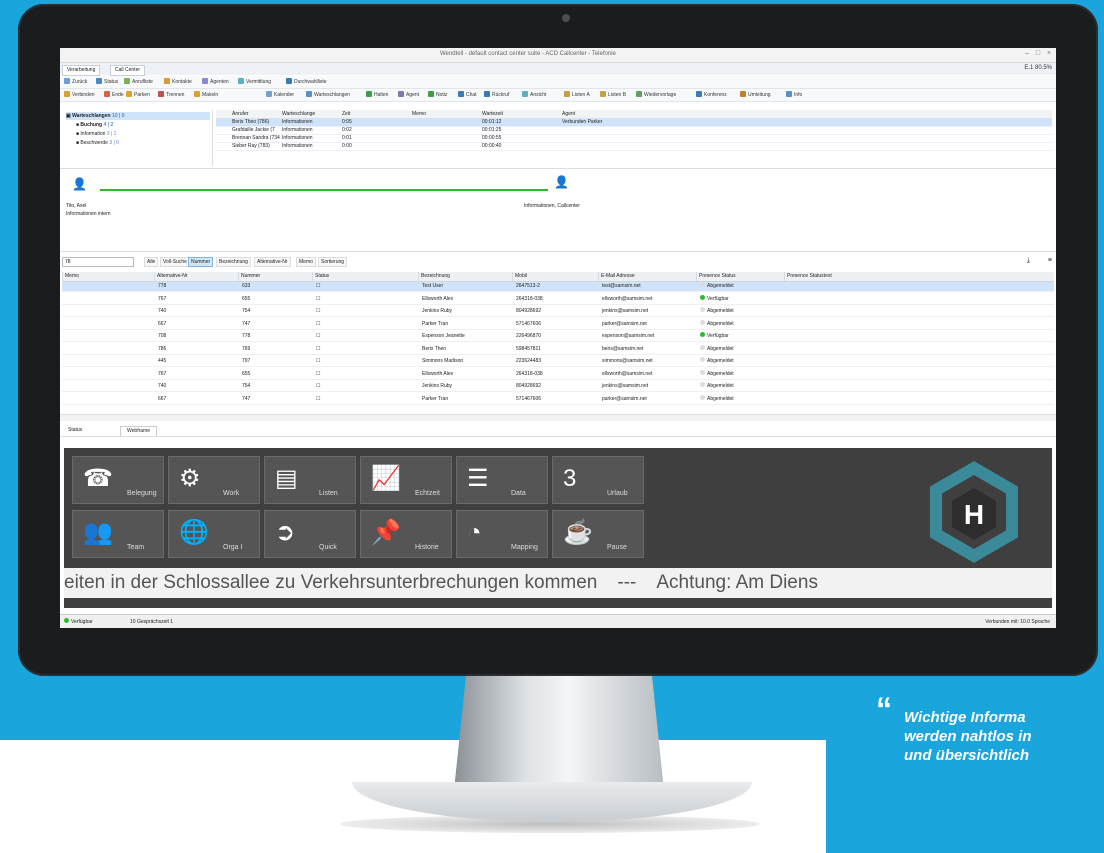  What do you see at coordinates (118, 534) in the screenshot?
I see `tile-team: 👥 Team` at bounding box center [118, 534].